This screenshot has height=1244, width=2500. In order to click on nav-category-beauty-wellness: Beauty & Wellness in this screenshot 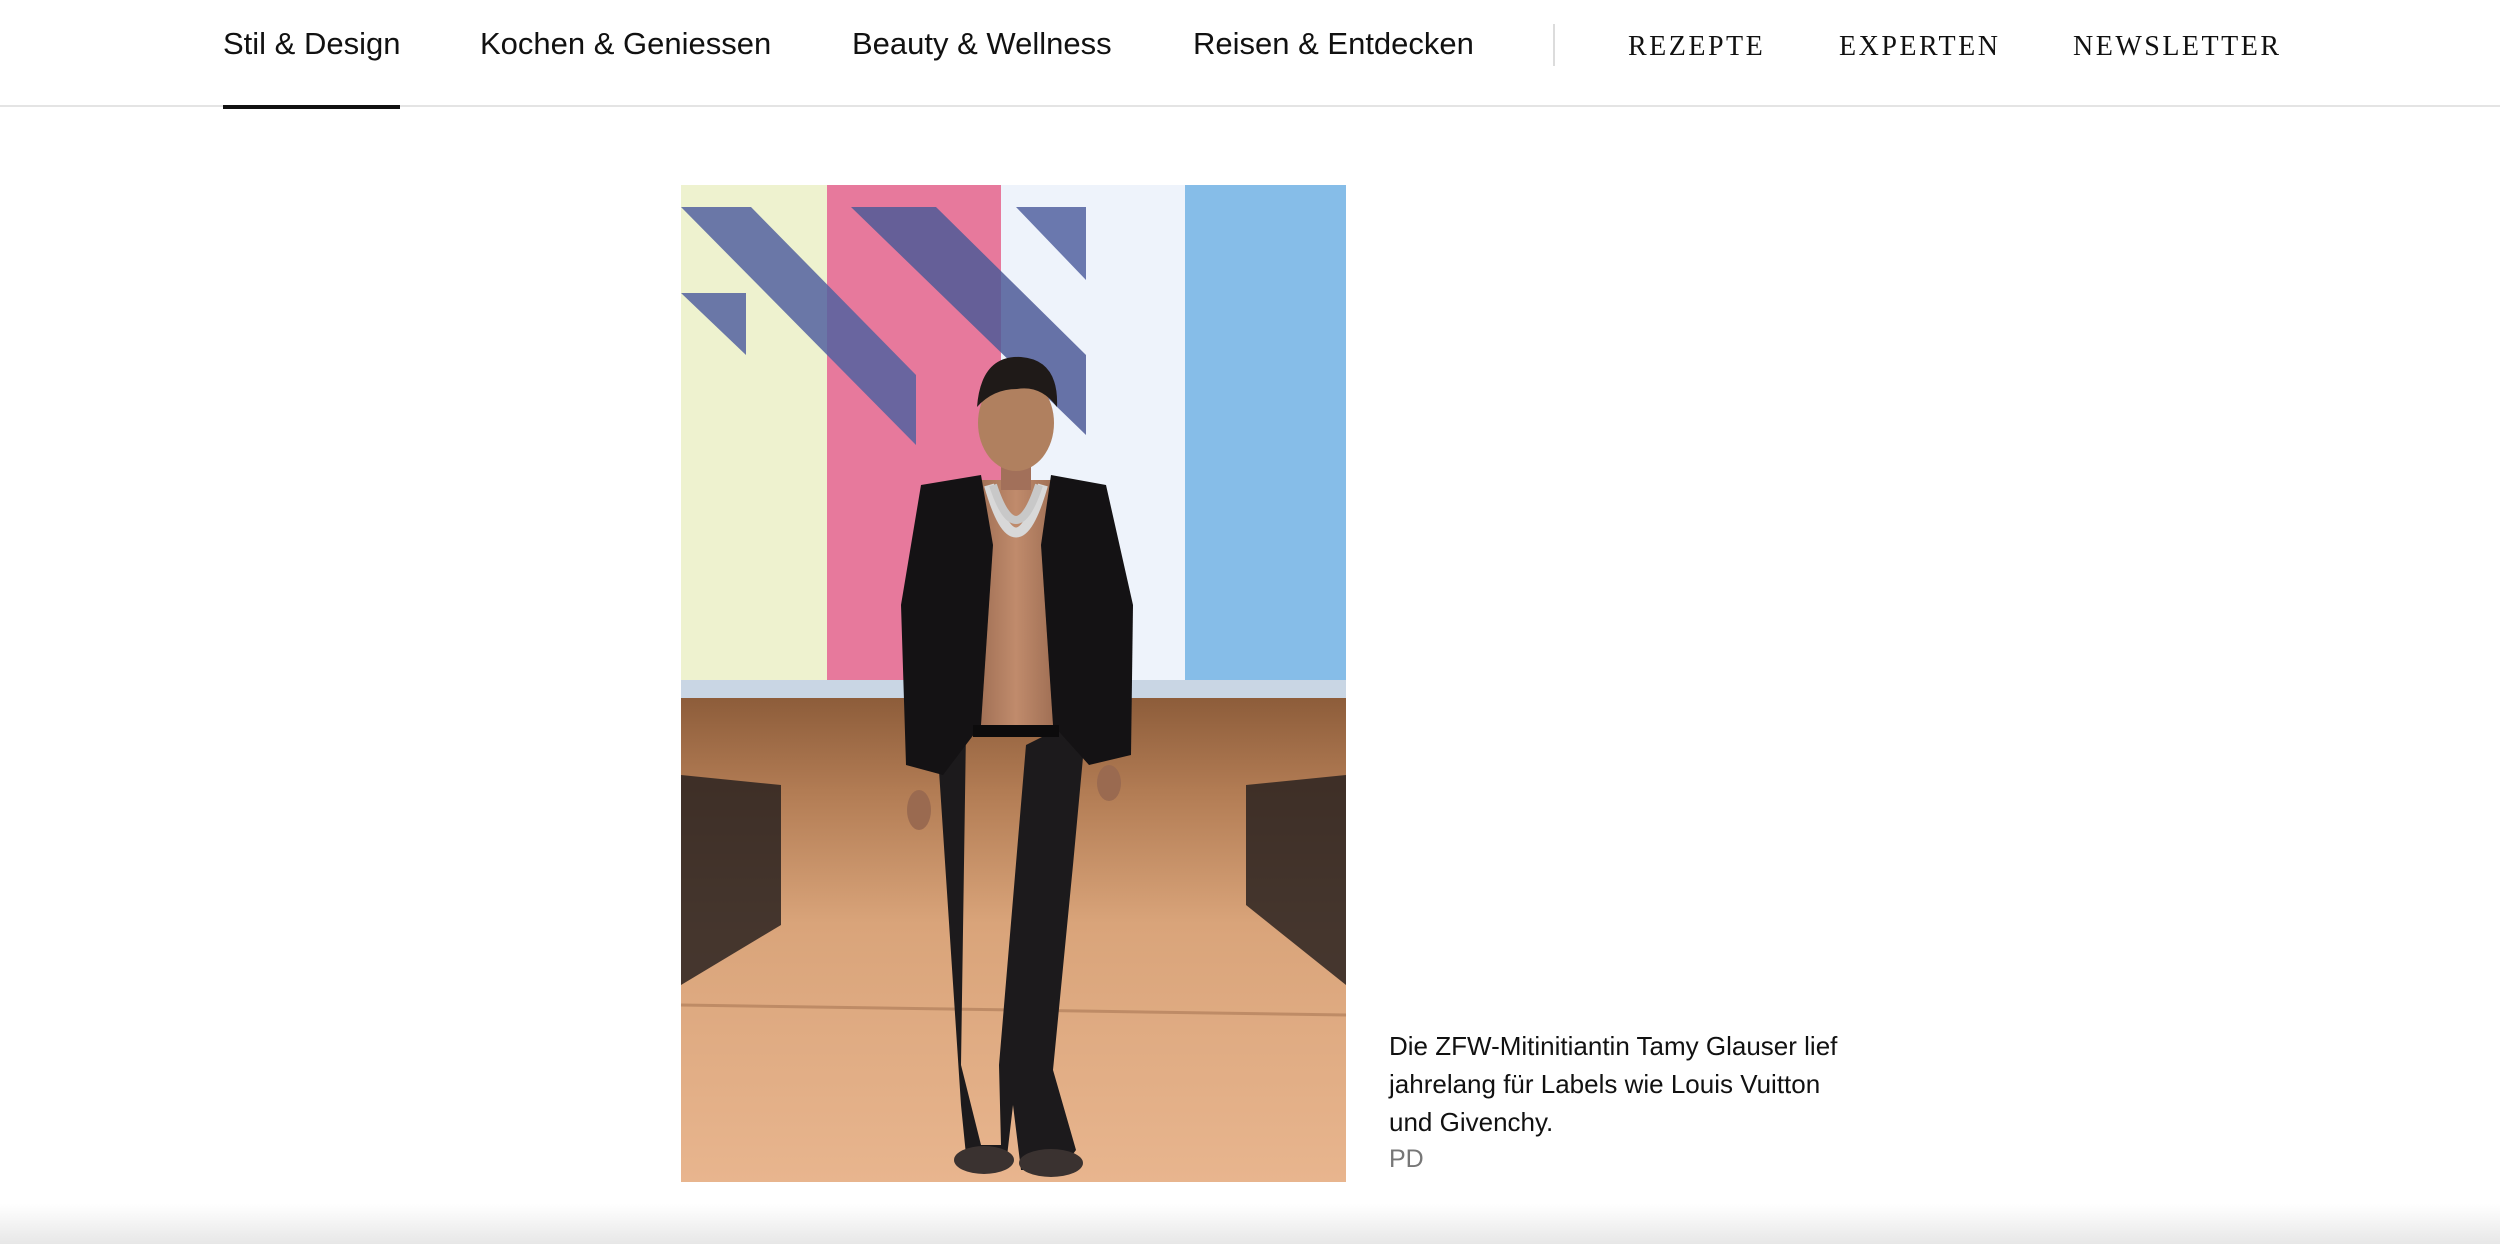, I will do `click(982, 65)`.